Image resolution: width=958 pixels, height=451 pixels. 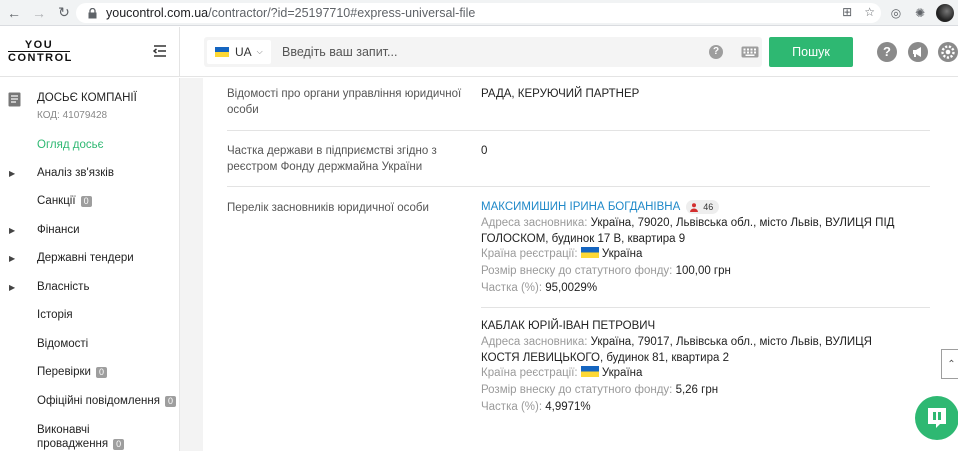 I want to click on capital-key: Розмір внеску до статутного фонду:, so click(x=577, y=271).